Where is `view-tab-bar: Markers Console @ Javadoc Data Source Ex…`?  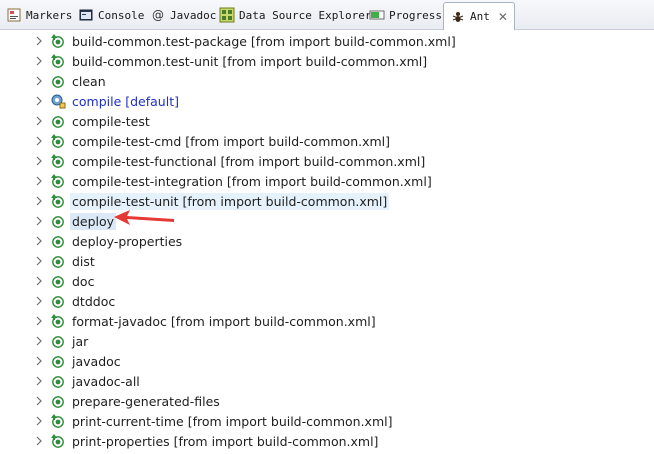
view-tab-bar: Markers Console @ Javadoc Data Source Ex… is located at coordinates (327, 15).